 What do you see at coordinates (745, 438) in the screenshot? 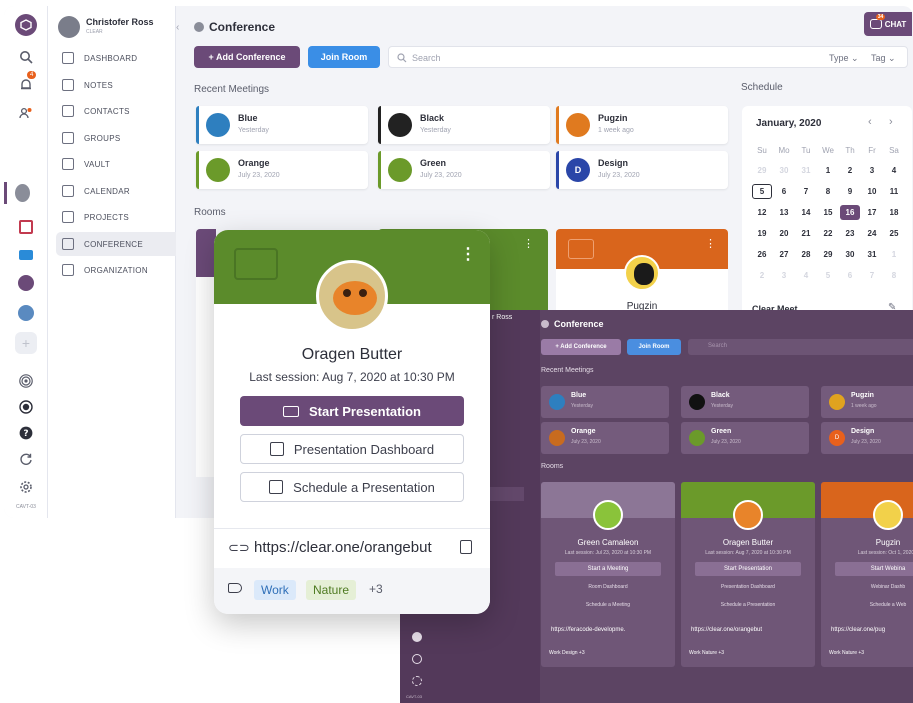
I see `dark-meeting-card: Green July 23, 2020` at bounding box center [745, 438].